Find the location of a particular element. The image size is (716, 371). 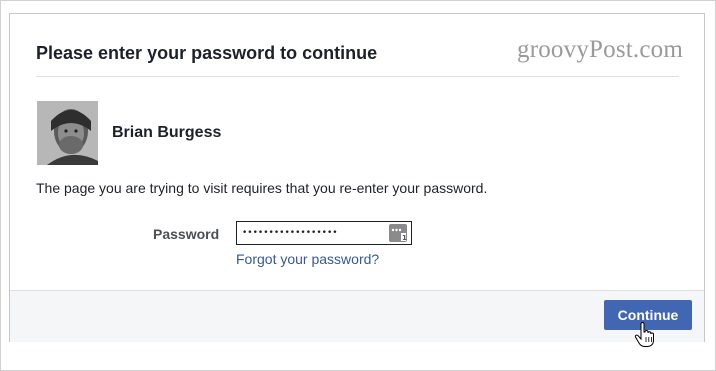

dialog-footer is located at coordinates (357, 316).